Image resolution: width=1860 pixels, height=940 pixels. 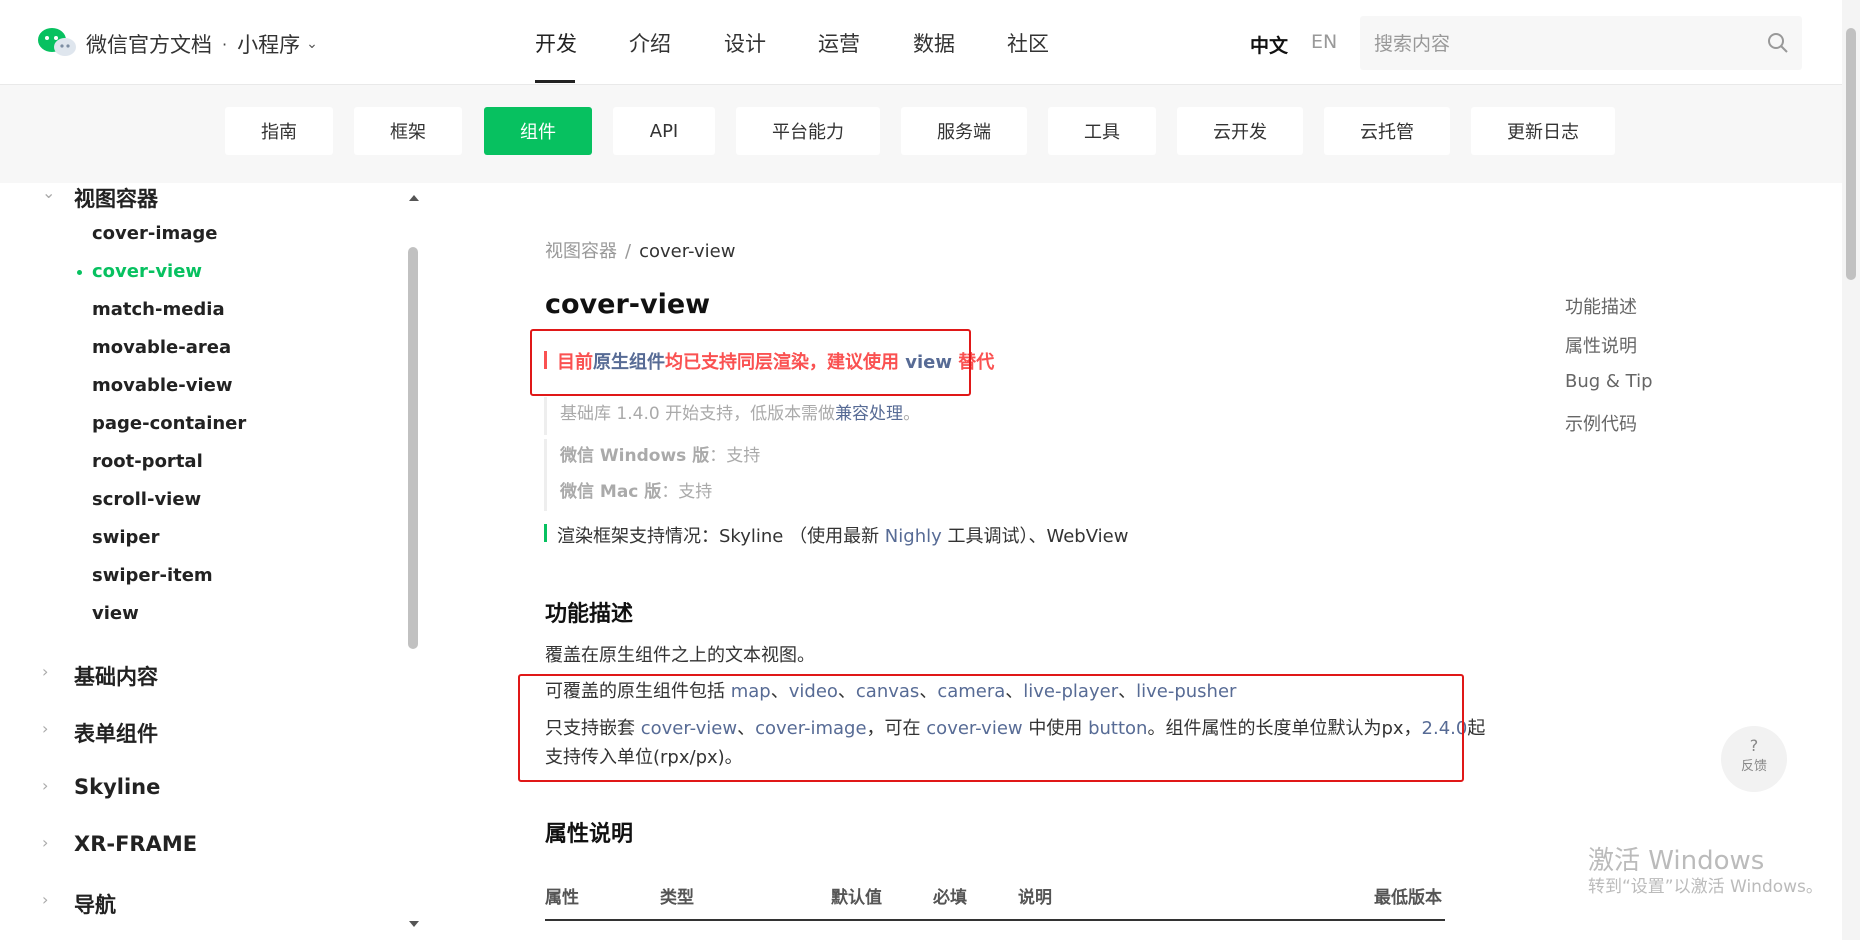 I want to click on tab-changelog: 更新日志, so click(x=1543, y=131).